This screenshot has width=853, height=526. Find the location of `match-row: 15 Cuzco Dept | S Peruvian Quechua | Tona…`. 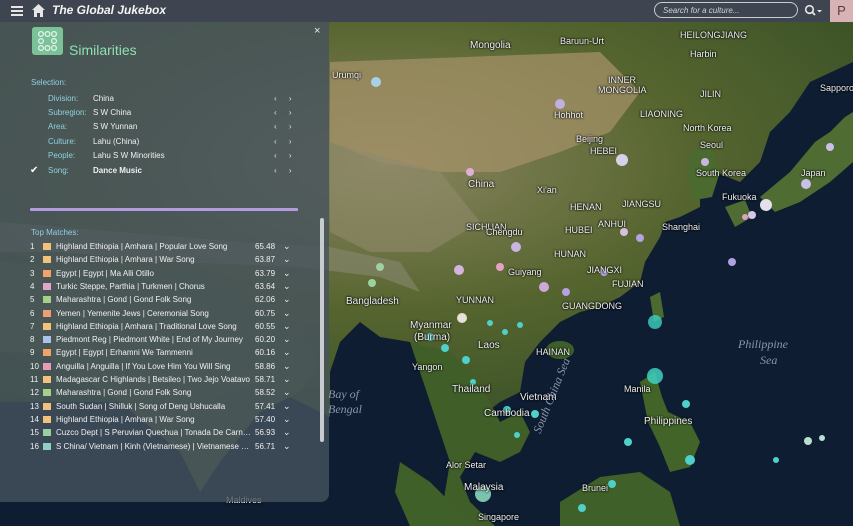

match-row: 15 Cuzco Dept | S Peruvian Quechua | Tona… is located at coordinates (165, 434).